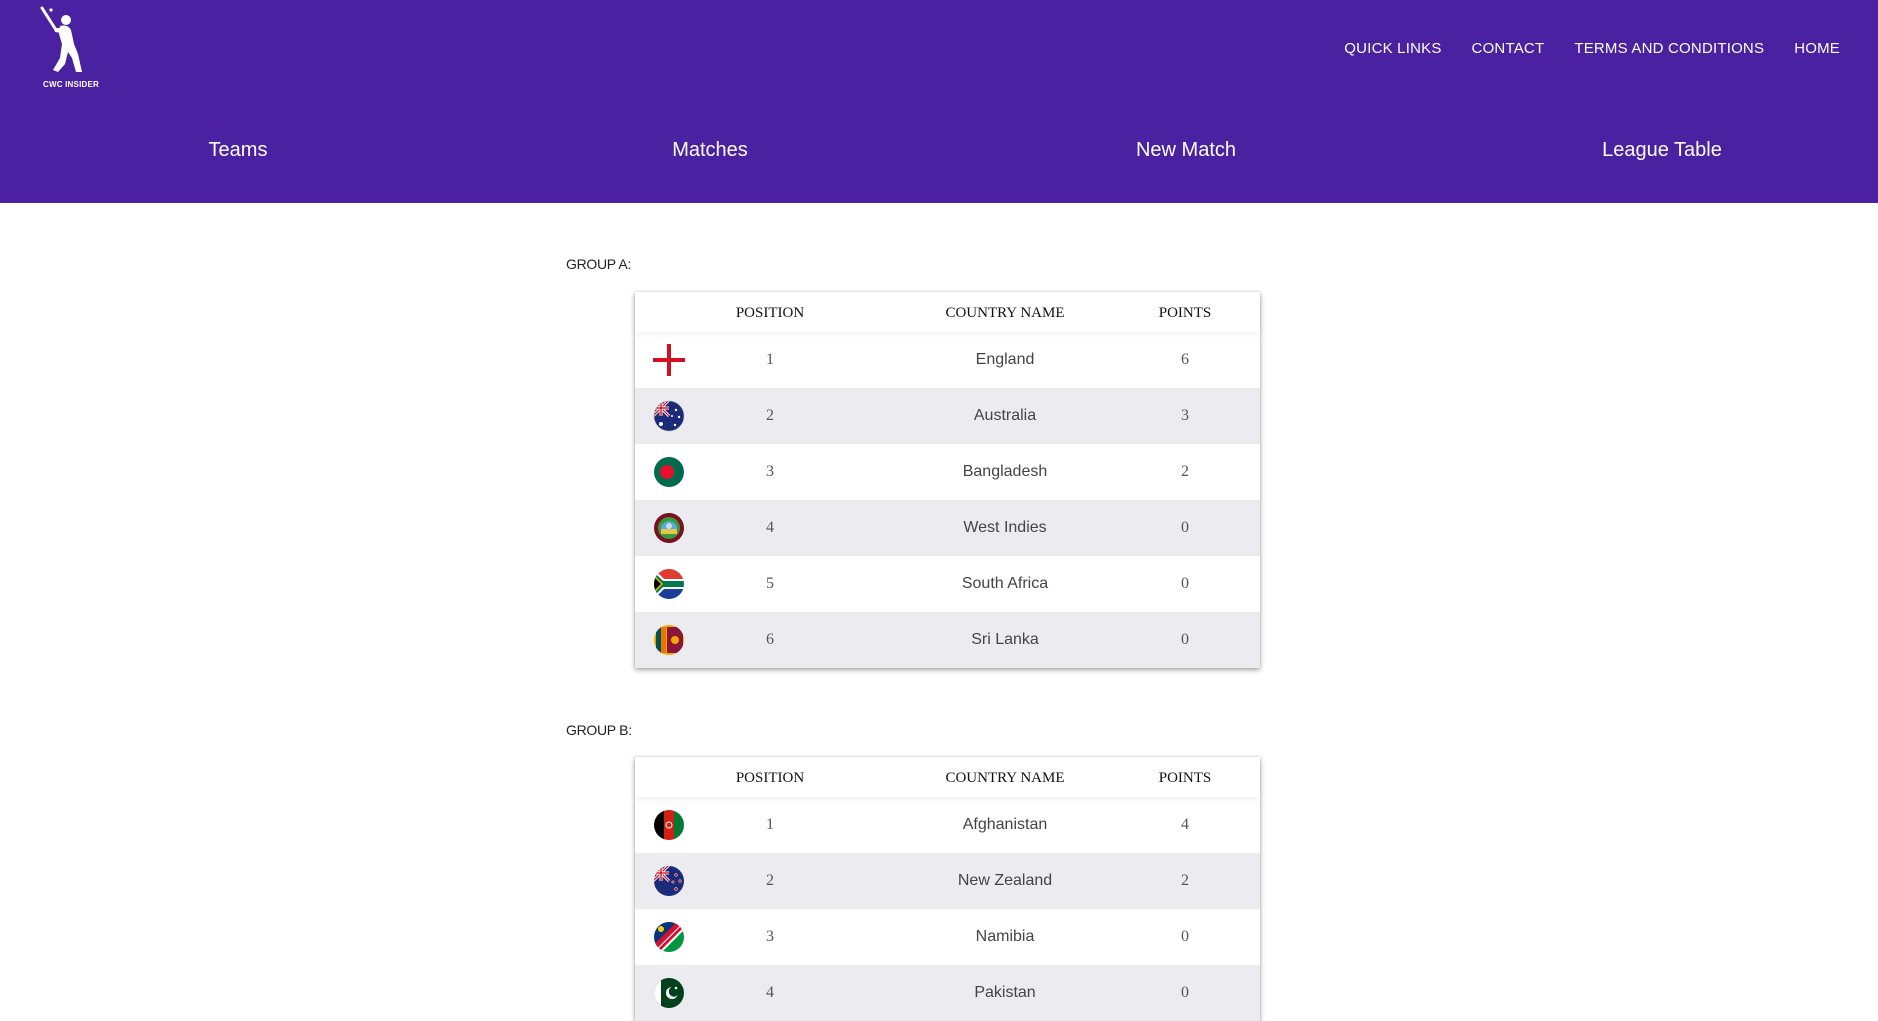 This screenshot has width=1878, height=1021. Describe the element at coordinates (710, 150) in the screenshot. I see `nav-matches: Matches` at that location.